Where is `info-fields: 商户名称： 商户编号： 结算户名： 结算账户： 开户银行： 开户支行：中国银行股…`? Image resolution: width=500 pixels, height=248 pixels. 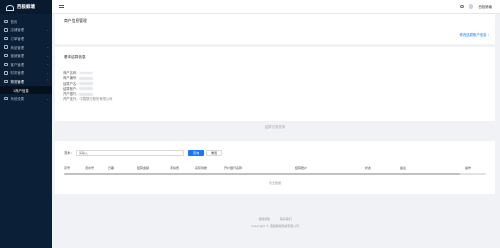
info-fields: 商户名称： 商户编号： 结算户名： 结算账户： 开户银行： 开户支行：中国银行股… is located at coordinates (87, 87).